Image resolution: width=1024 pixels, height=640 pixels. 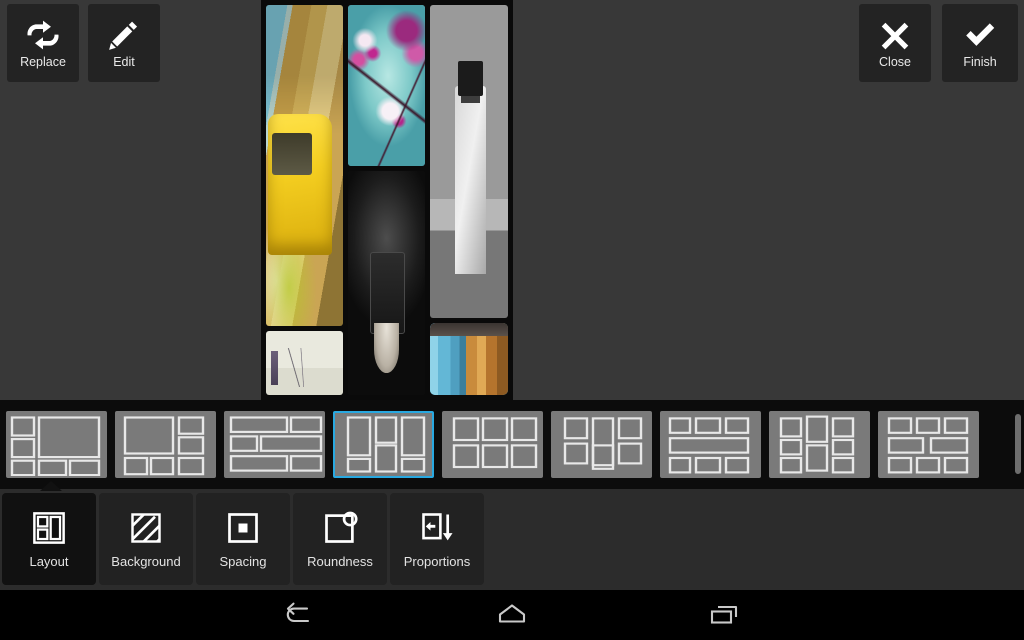 I want to click on replace-button: Replace, so click(x=43, y=43).